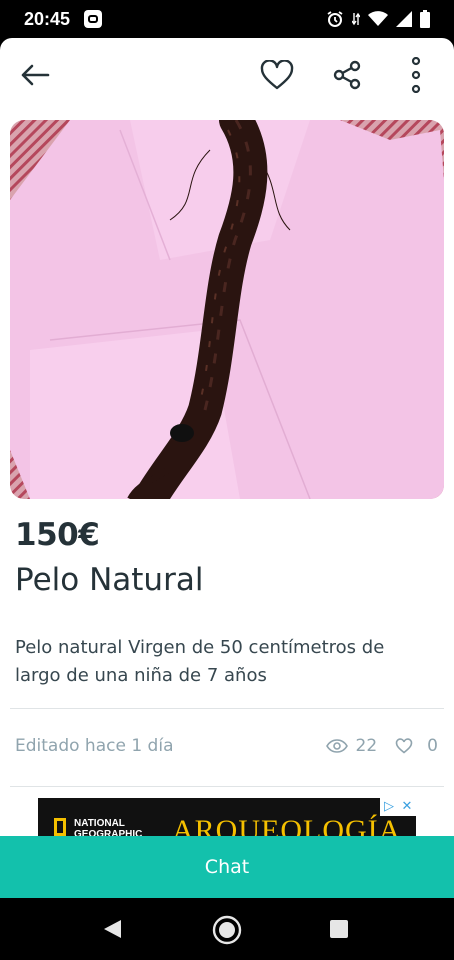  What do you see at coordinates (336, 746) in the screenshot?
I see `eye-icon` at bounding box center [336, 746].